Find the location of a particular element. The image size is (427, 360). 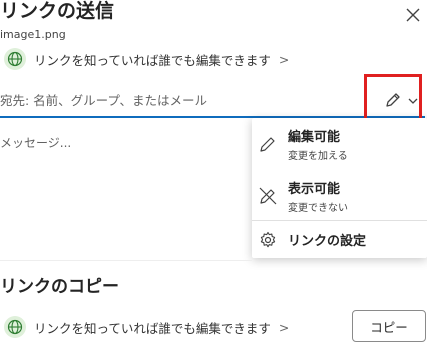

file-name: image1.png is located at coordinates (33, 34).